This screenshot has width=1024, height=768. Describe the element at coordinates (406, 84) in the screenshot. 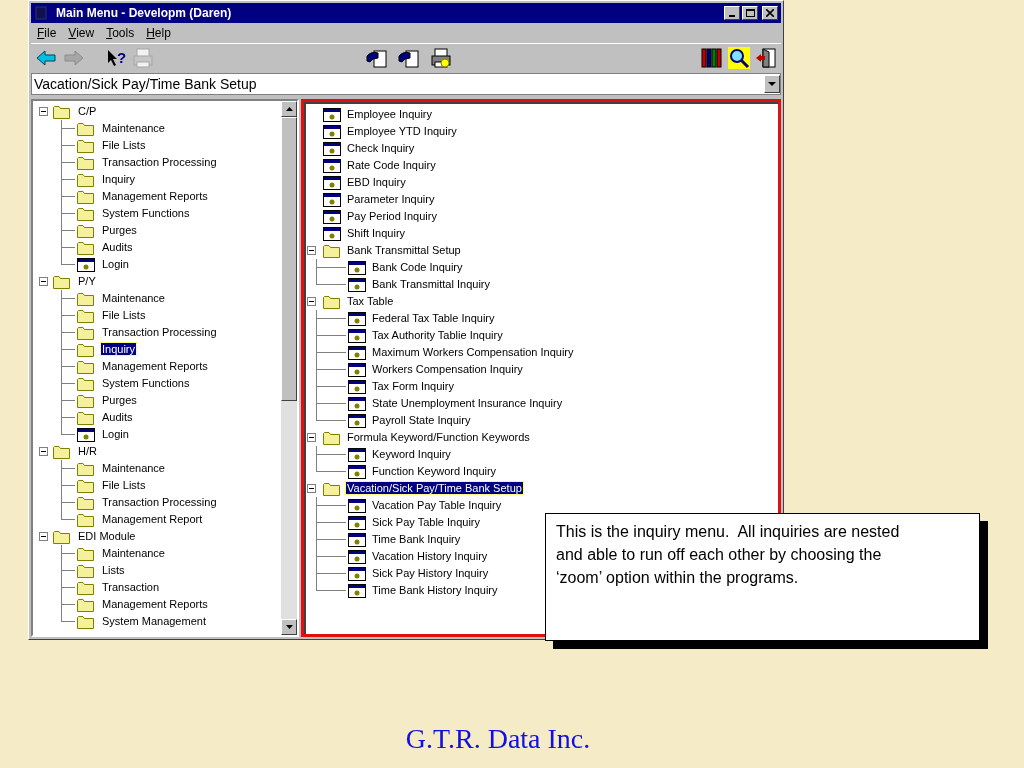

I see `location-dropdown: Vacation/Sick Pay/Time Bank Setup` at that location.